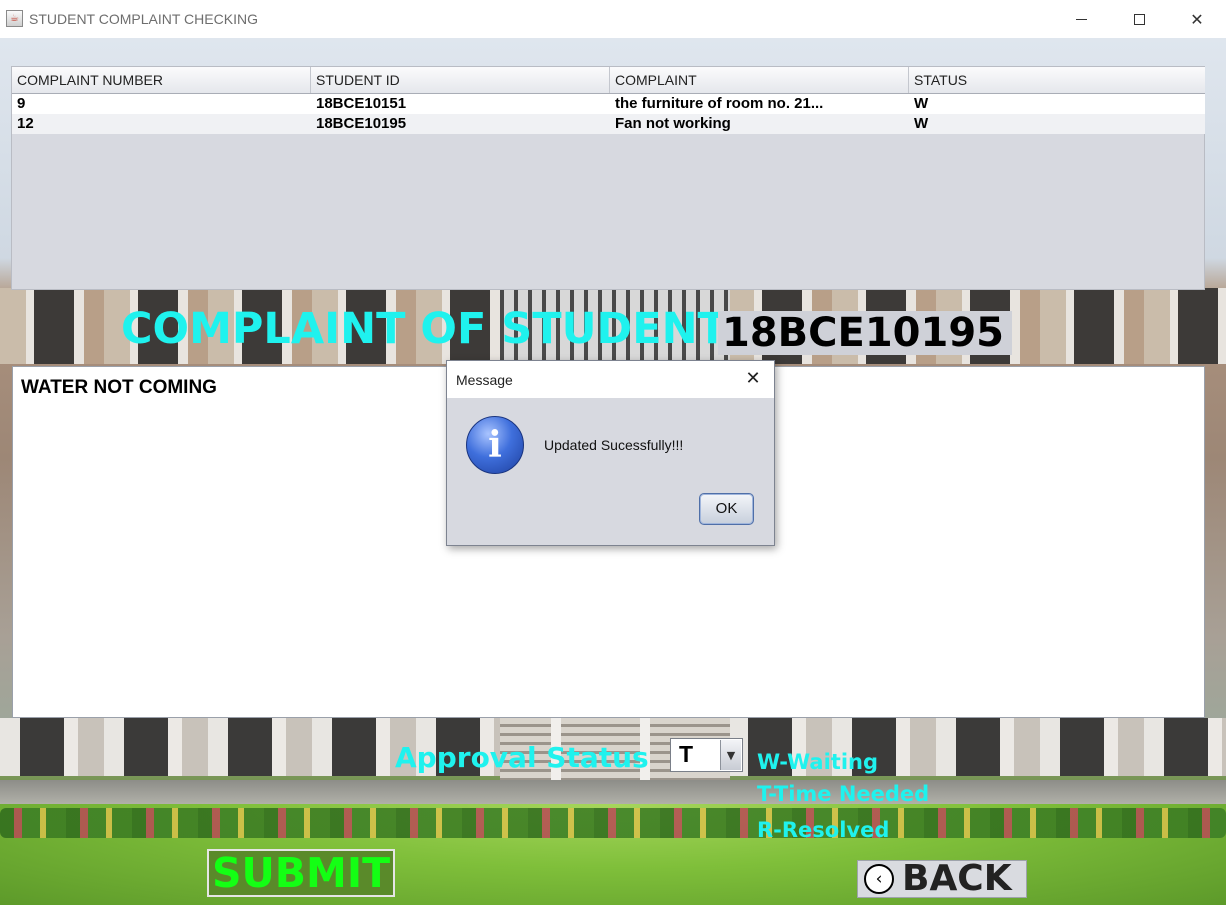 This screenshot has height=905, width=1226. What do you see at coordinates (706, 755) in the screenshot?
I see `approval-status-dropdown: T ▼` at bounding box center [706, 755].